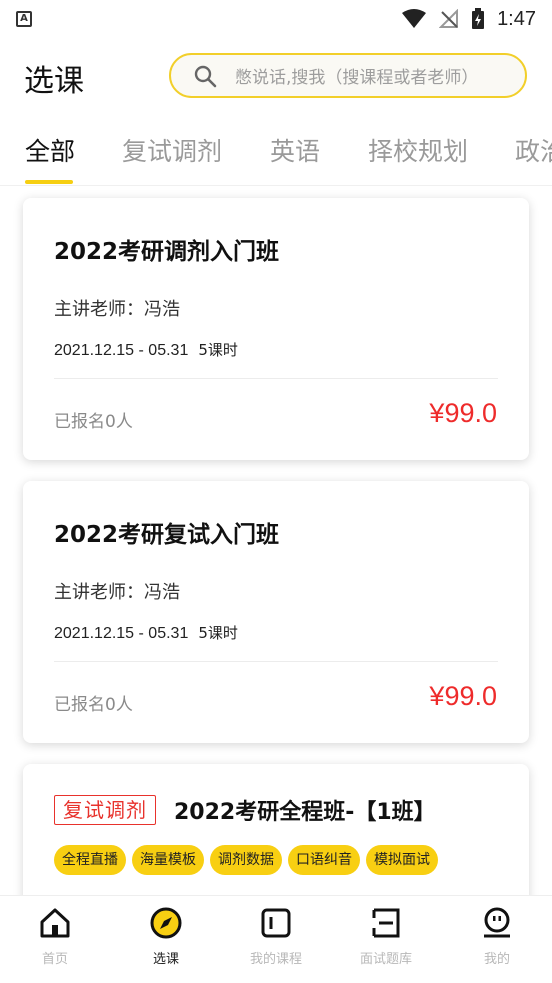 Image resolution: width=552 pixels, height=983 pixels. I want to click on nav-label: 我的, so click(496, 959).